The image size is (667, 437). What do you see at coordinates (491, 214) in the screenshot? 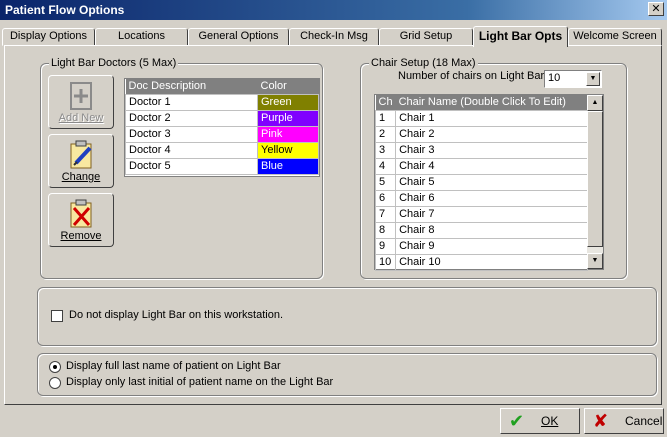
I see `chair-name: Chair 7` at bounding box center [491, 214].